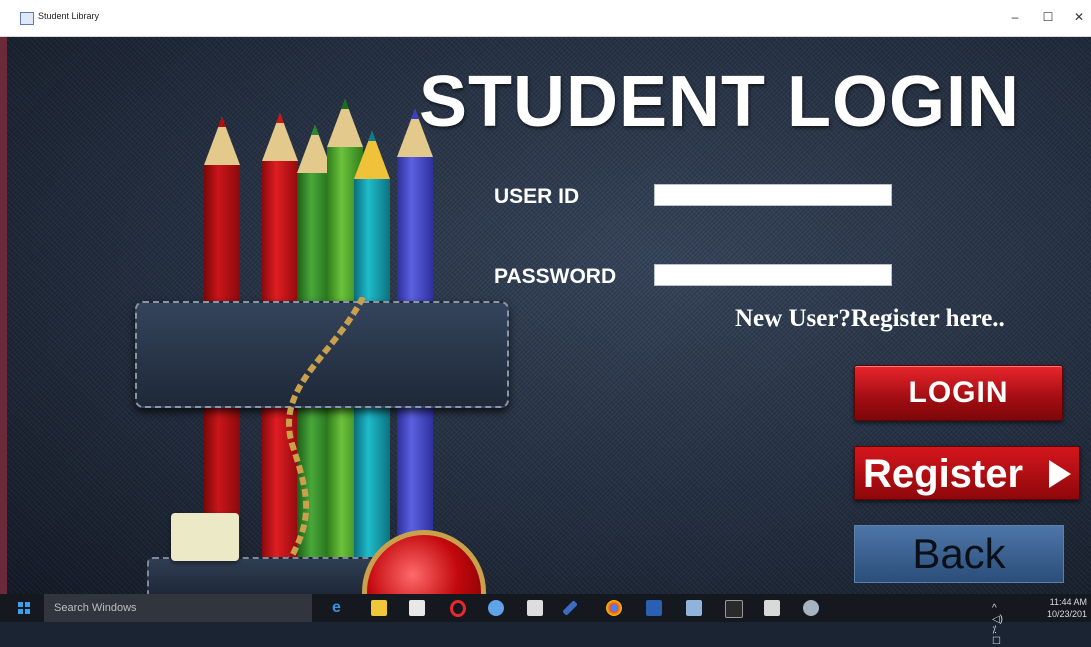  Describe the element at coordinates (3, 315) in the screenshot. I see `window-border` at that location.